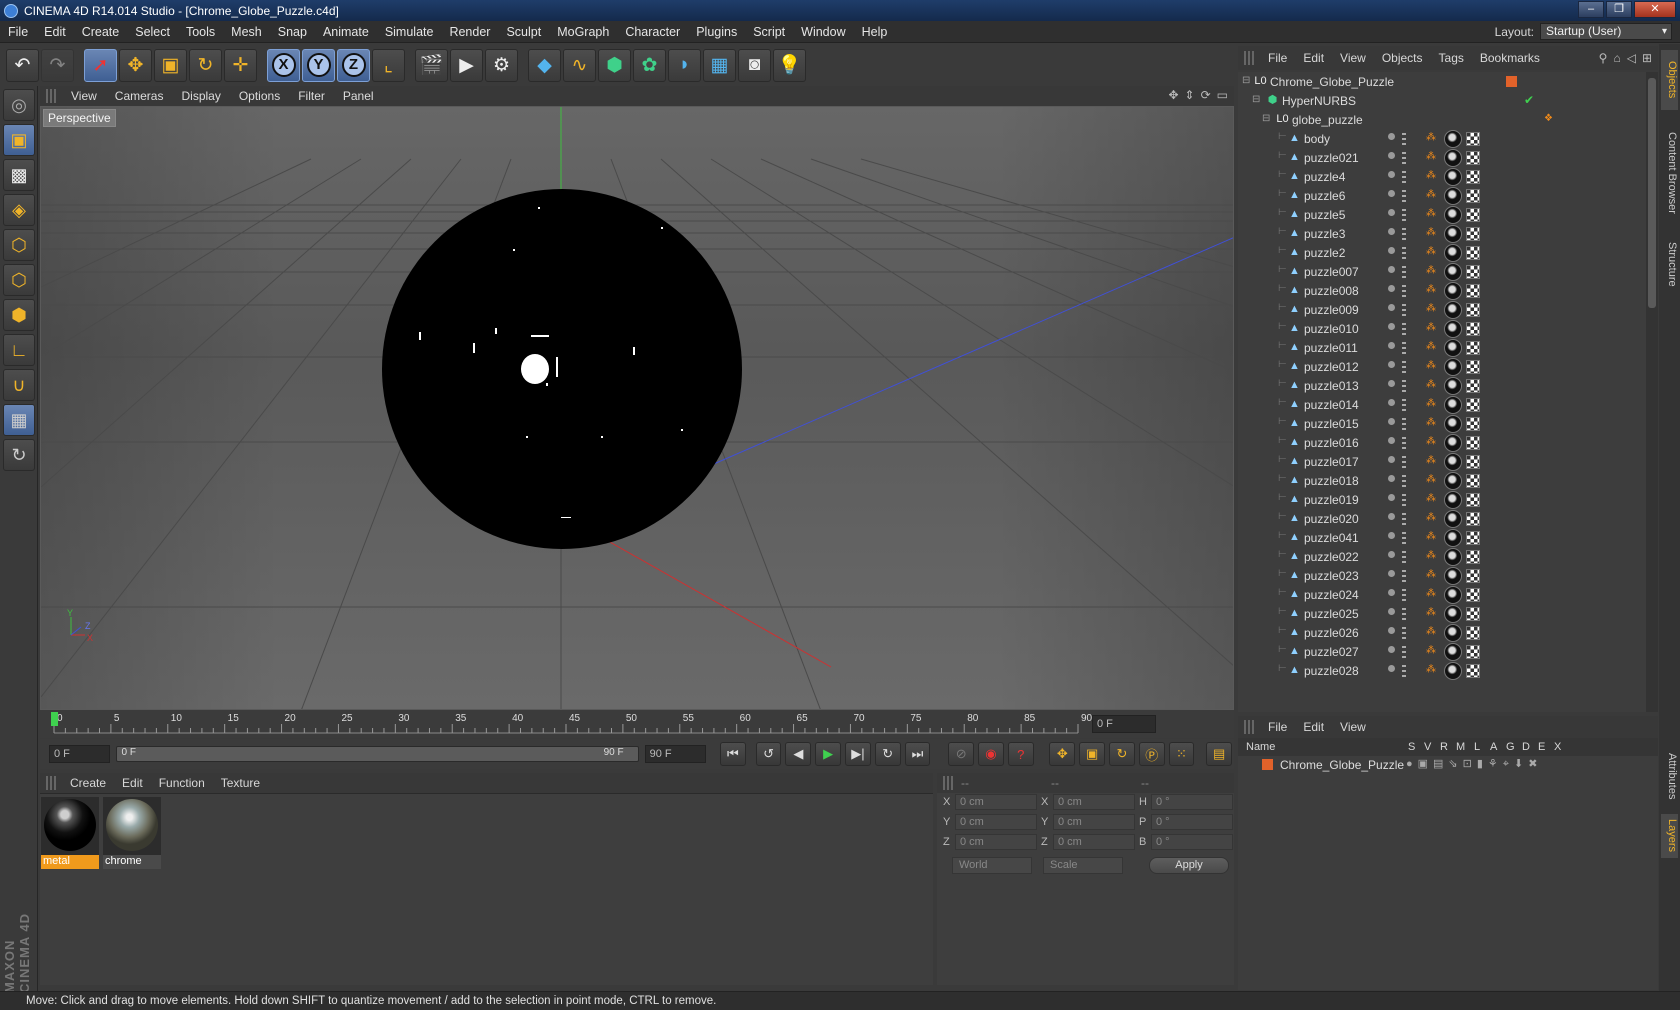 The width and height of the screenshot is (1680, 1010). Describe the element at coordinates (1442, 519) in the screenshot. I see `object-row: ⊢ ▲ puzzle020 ⁂` at that location.